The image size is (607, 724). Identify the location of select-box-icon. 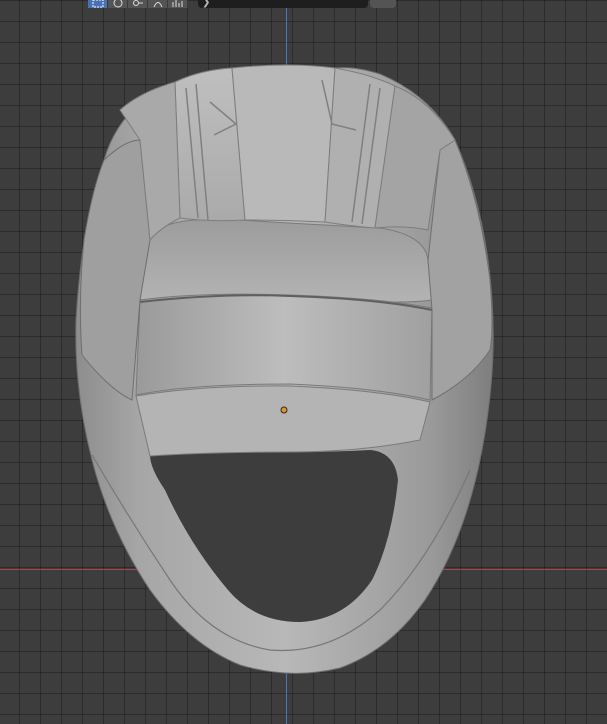
(98, 4).